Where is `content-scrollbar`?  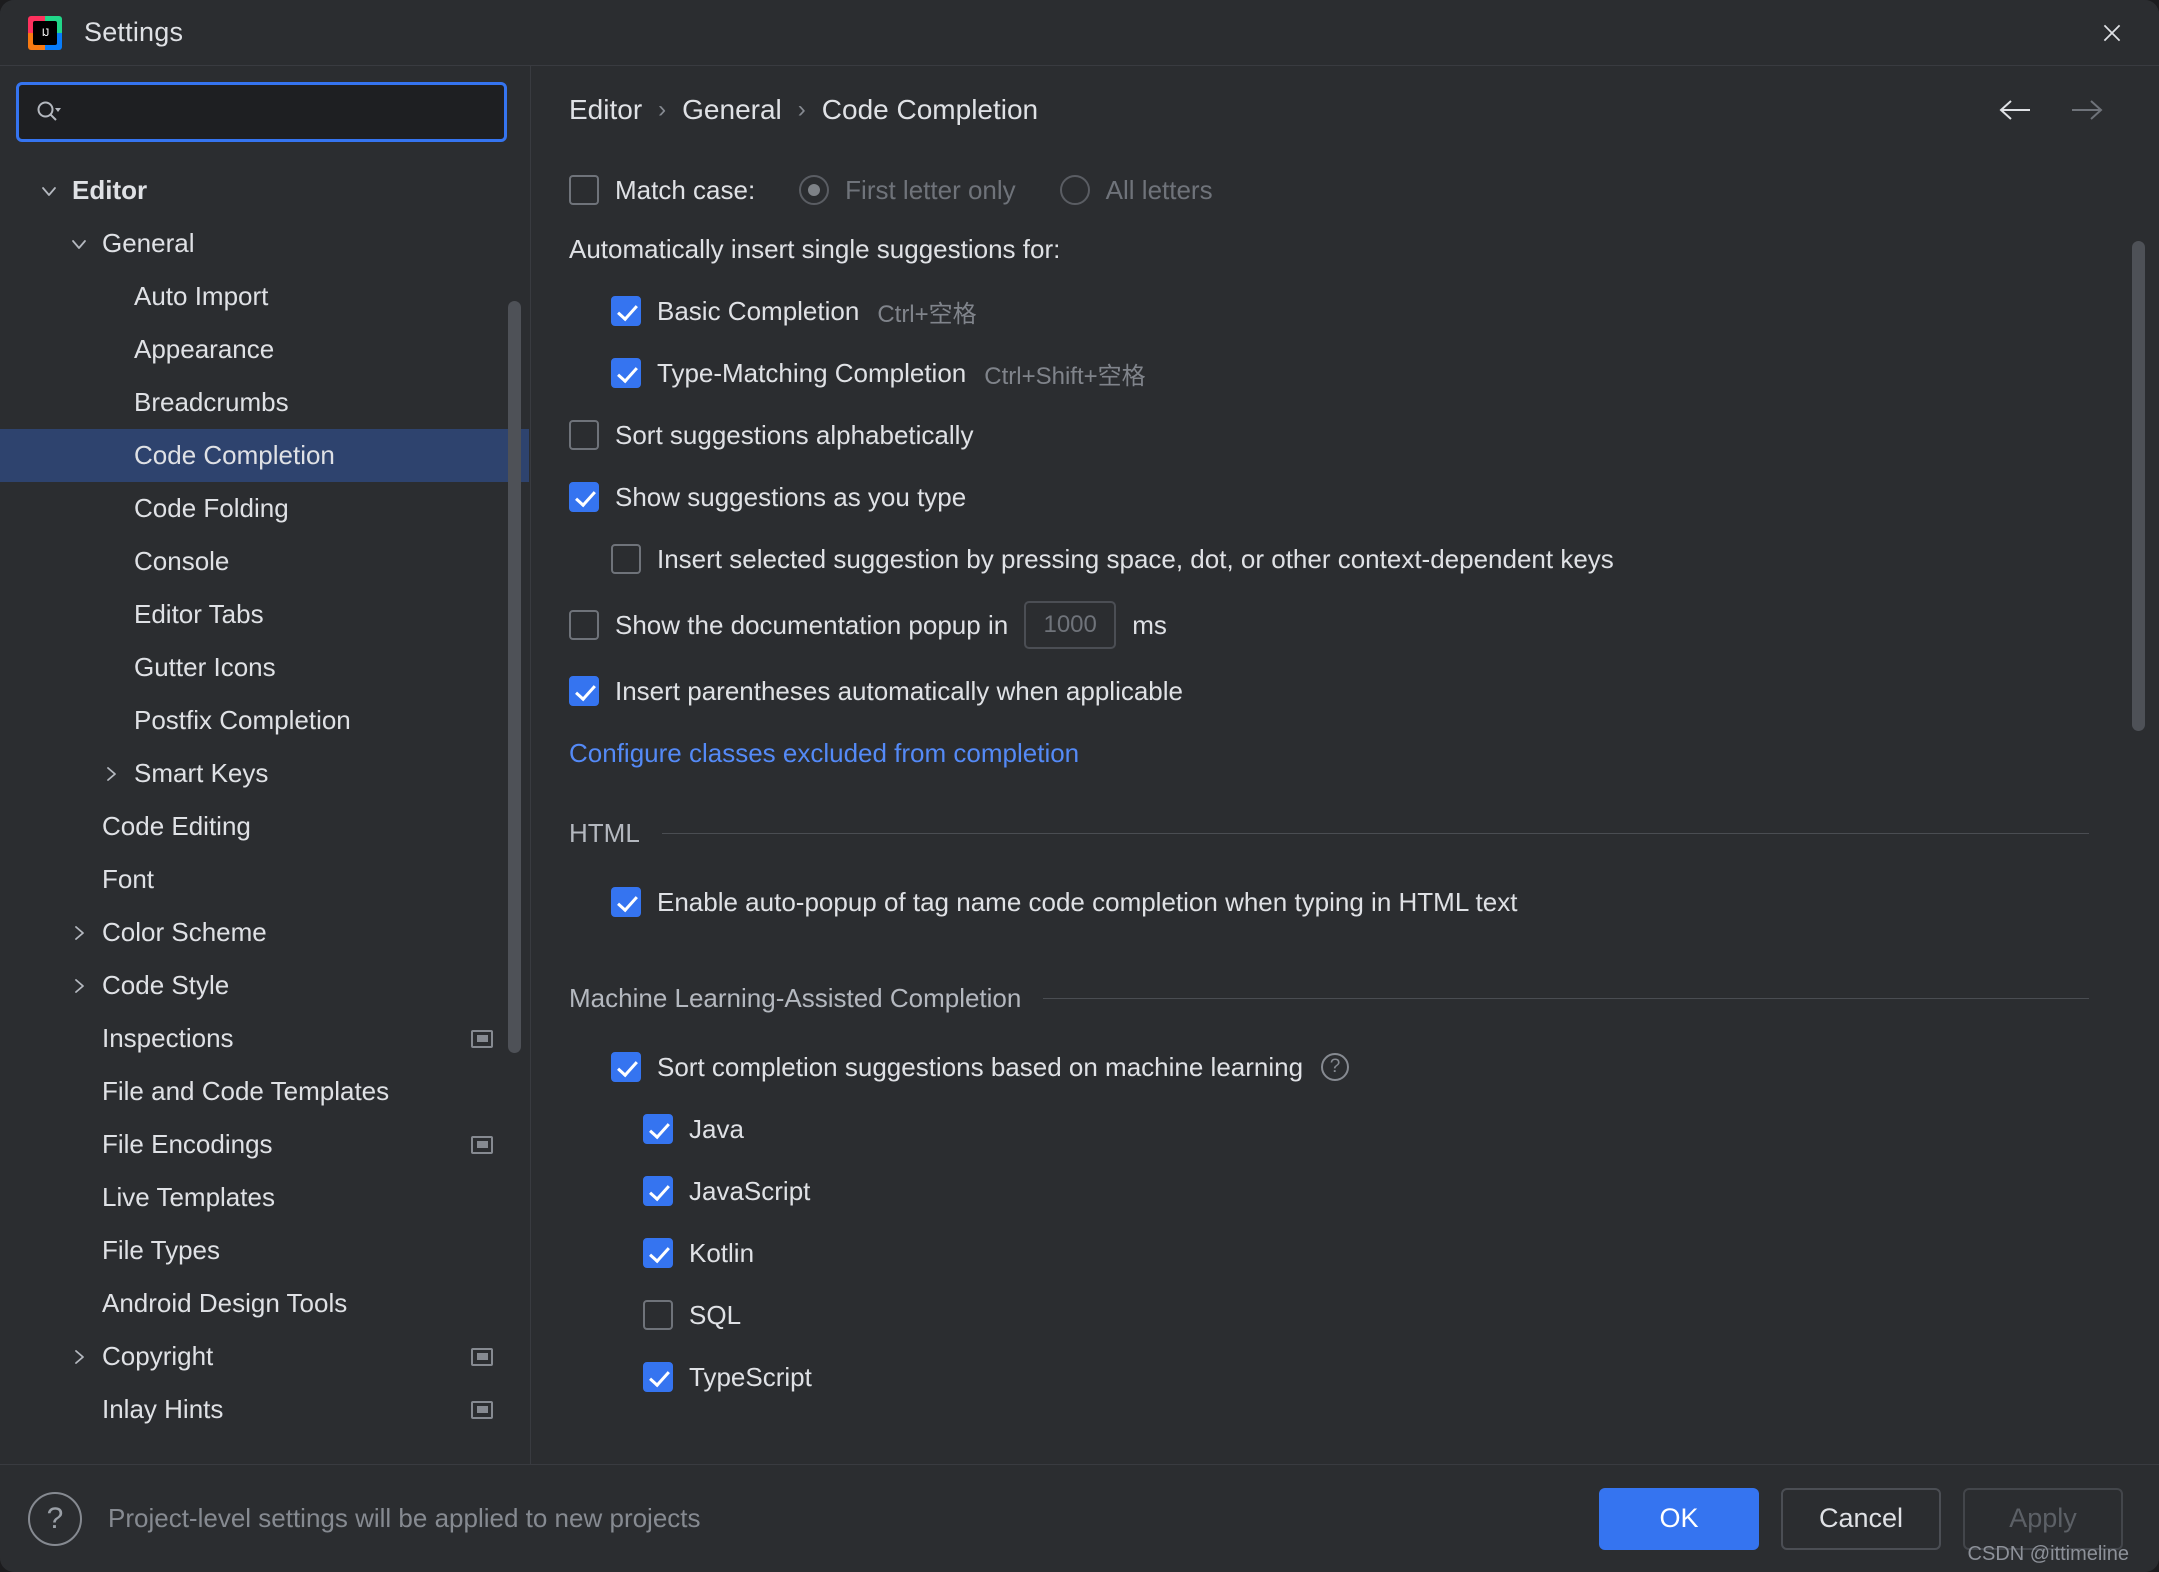
content-scrollbar is located at coordinates (2138, 486).